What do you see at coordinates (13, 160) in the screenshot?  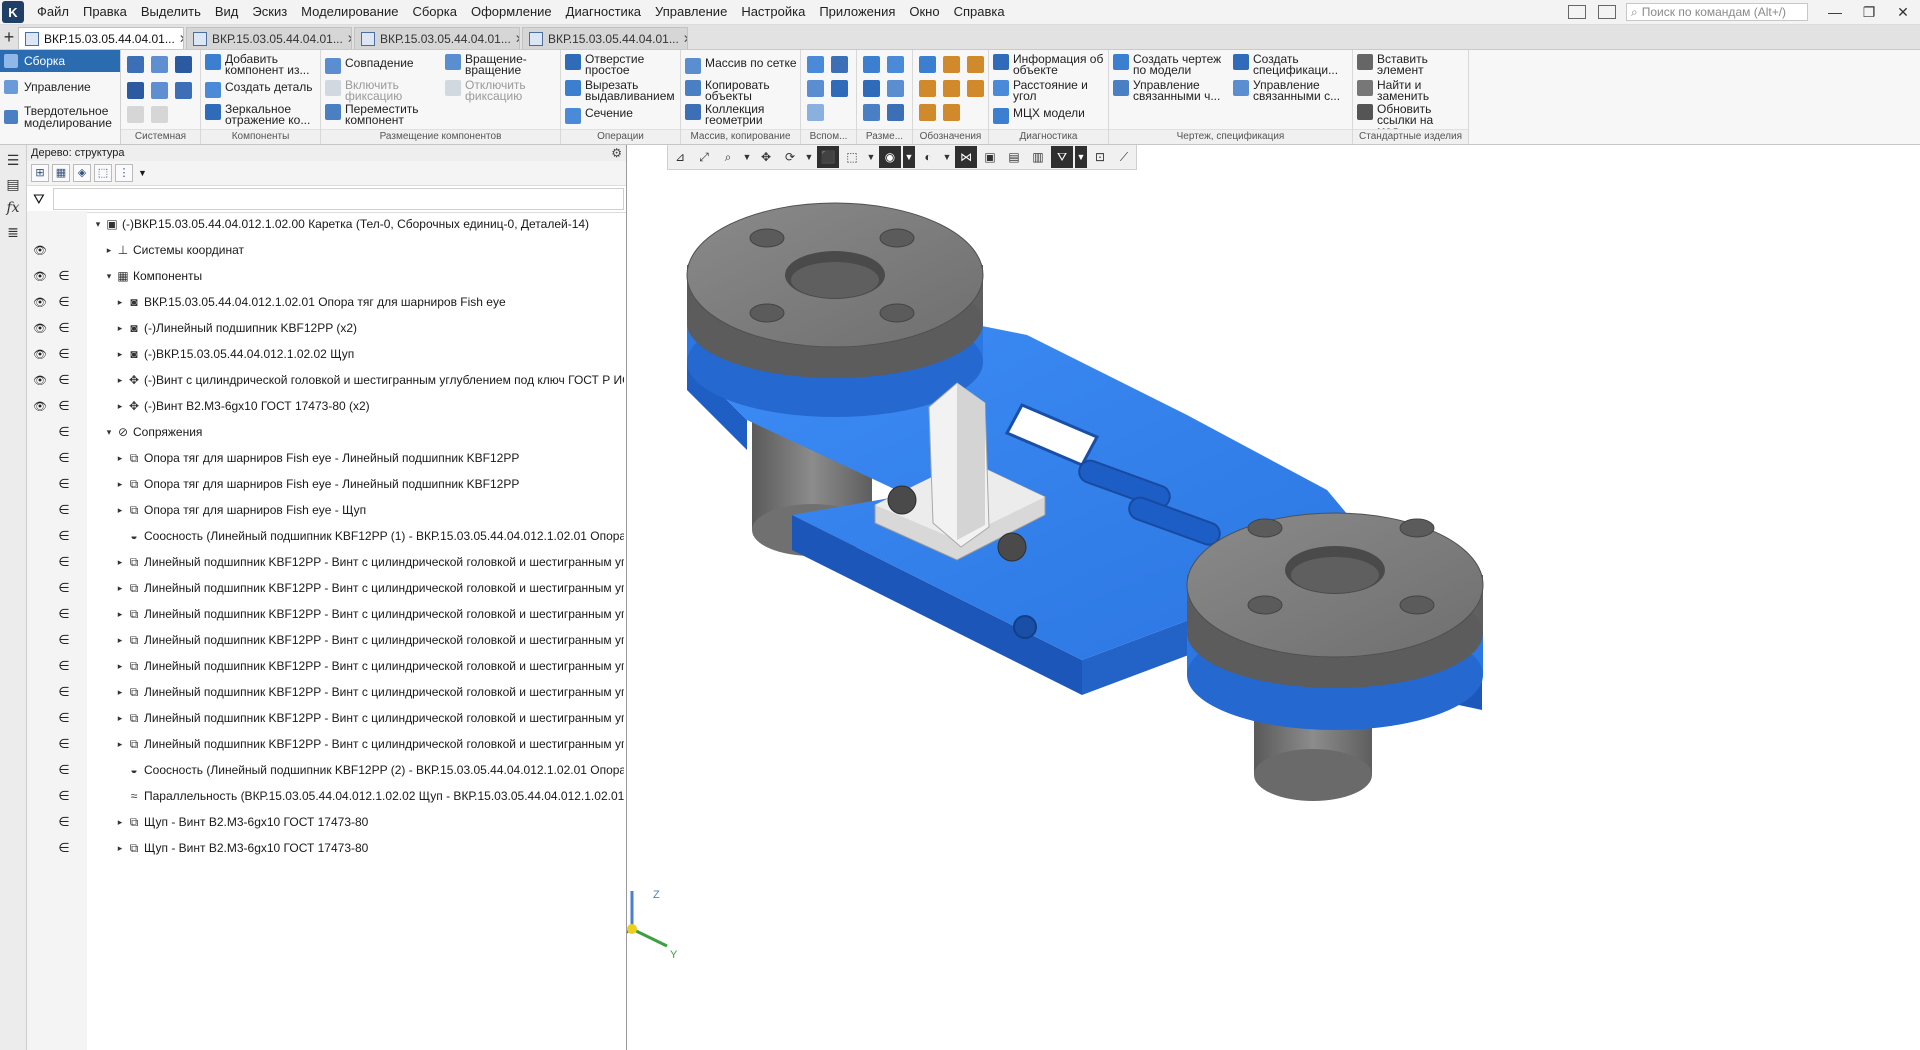 I see `tree-panel-icon: ☰` at bounding box center [13, 160].